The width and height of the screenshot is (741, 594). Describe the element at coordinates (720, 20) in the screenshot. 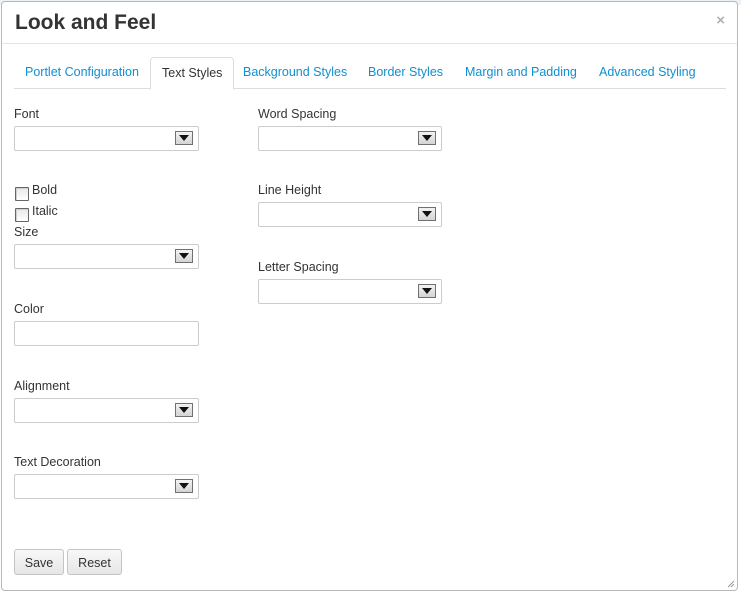

I see `close-icon: ×` at that location.